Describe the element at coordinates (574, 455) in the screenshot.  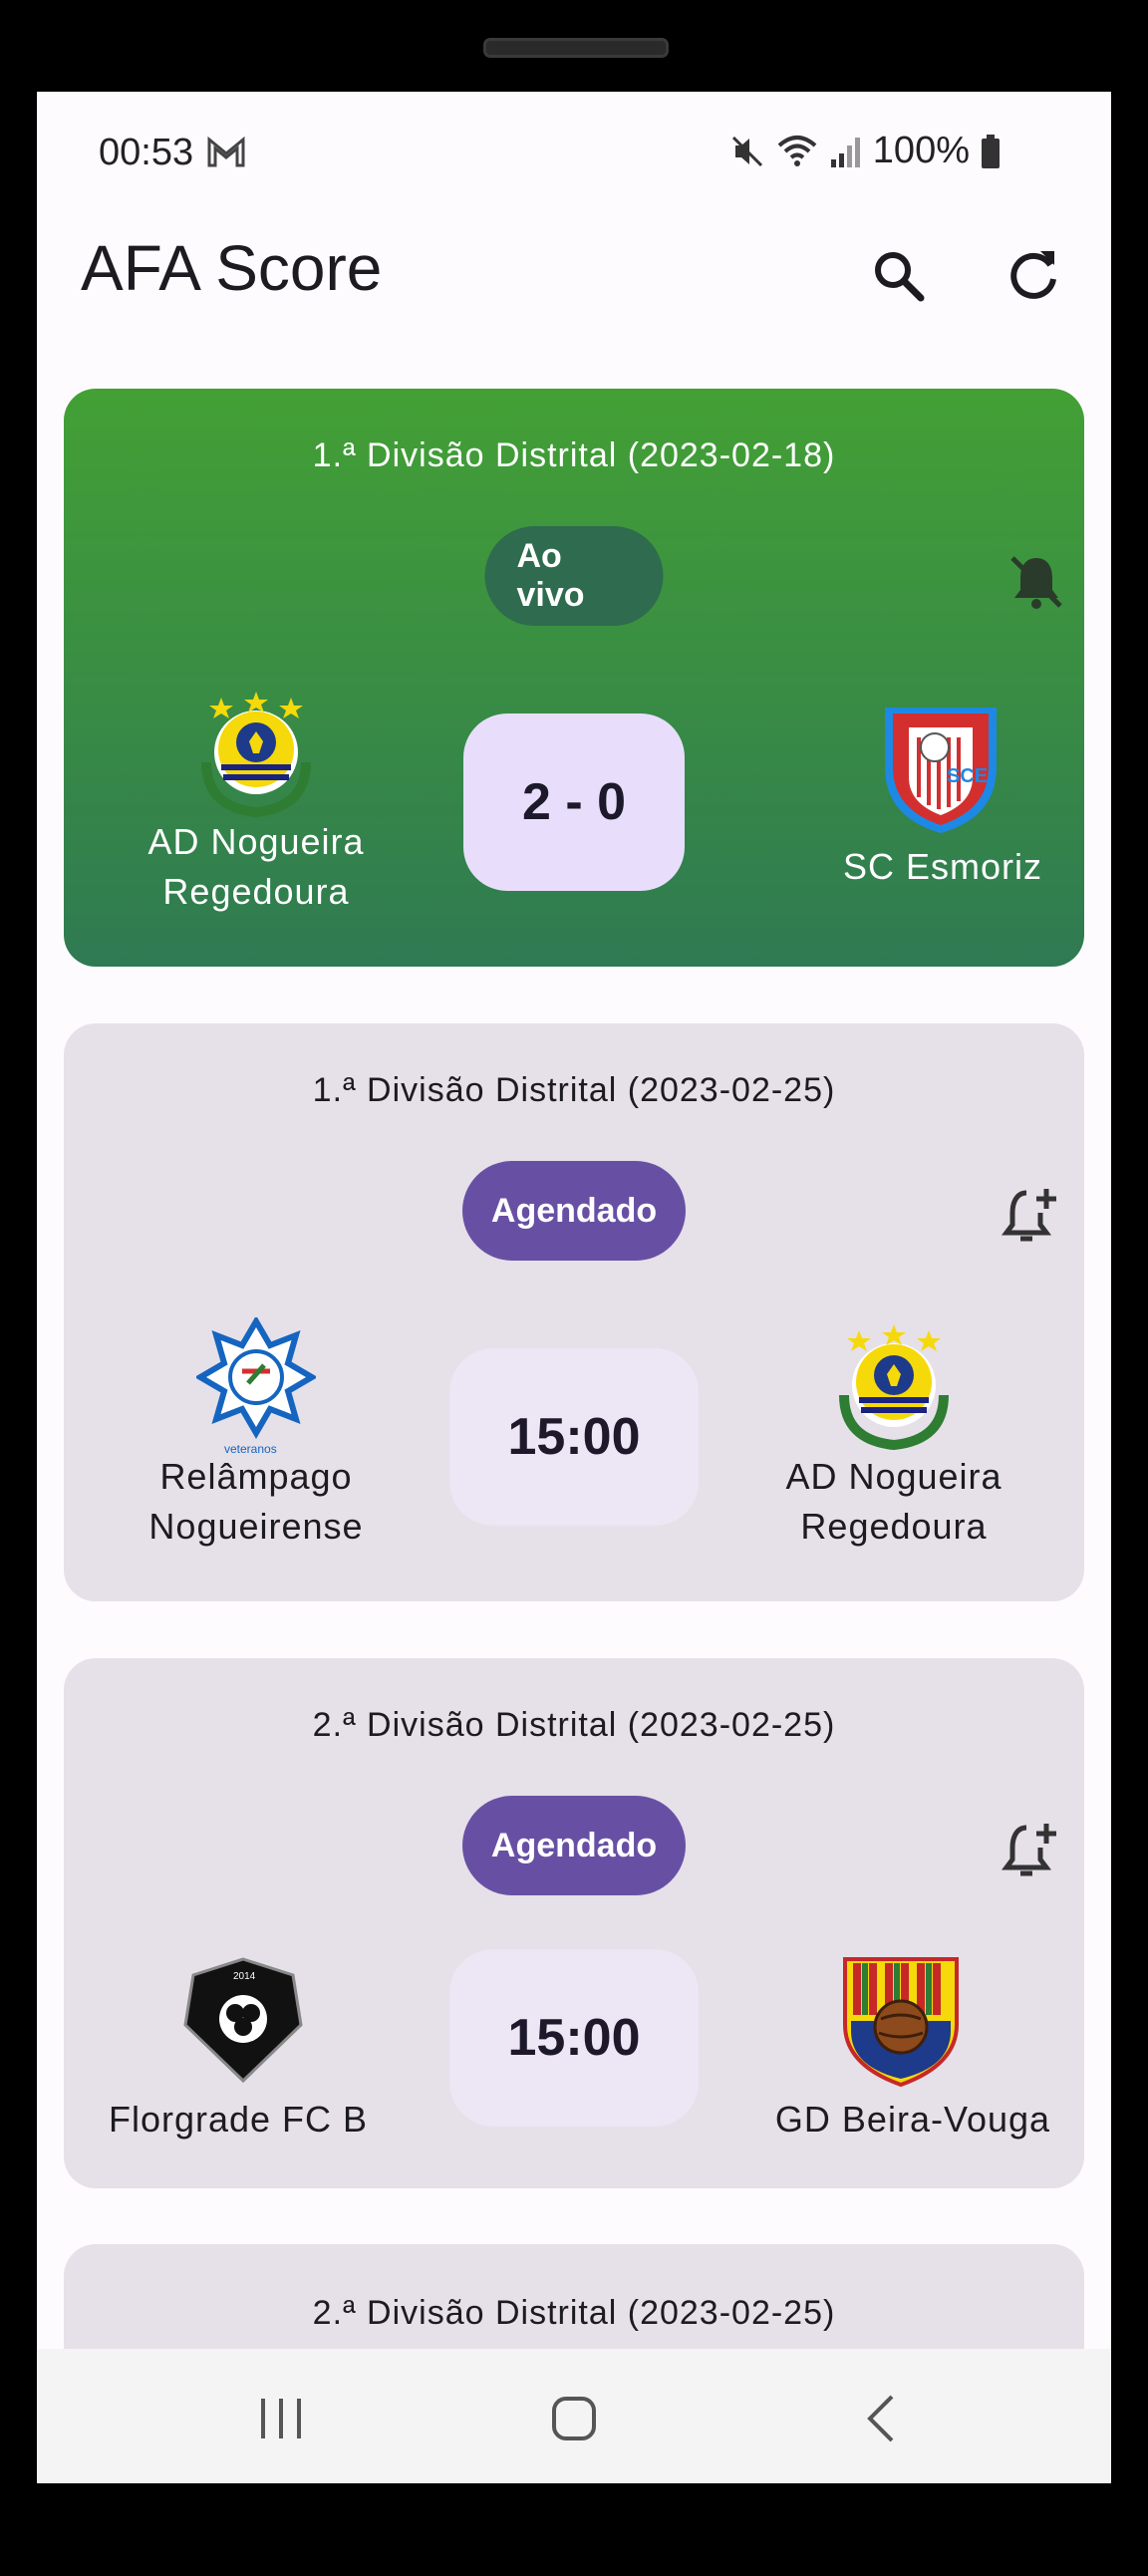
I see `match-competition: 1.ª Divisão Distrital (2023-02-18)` at that location.